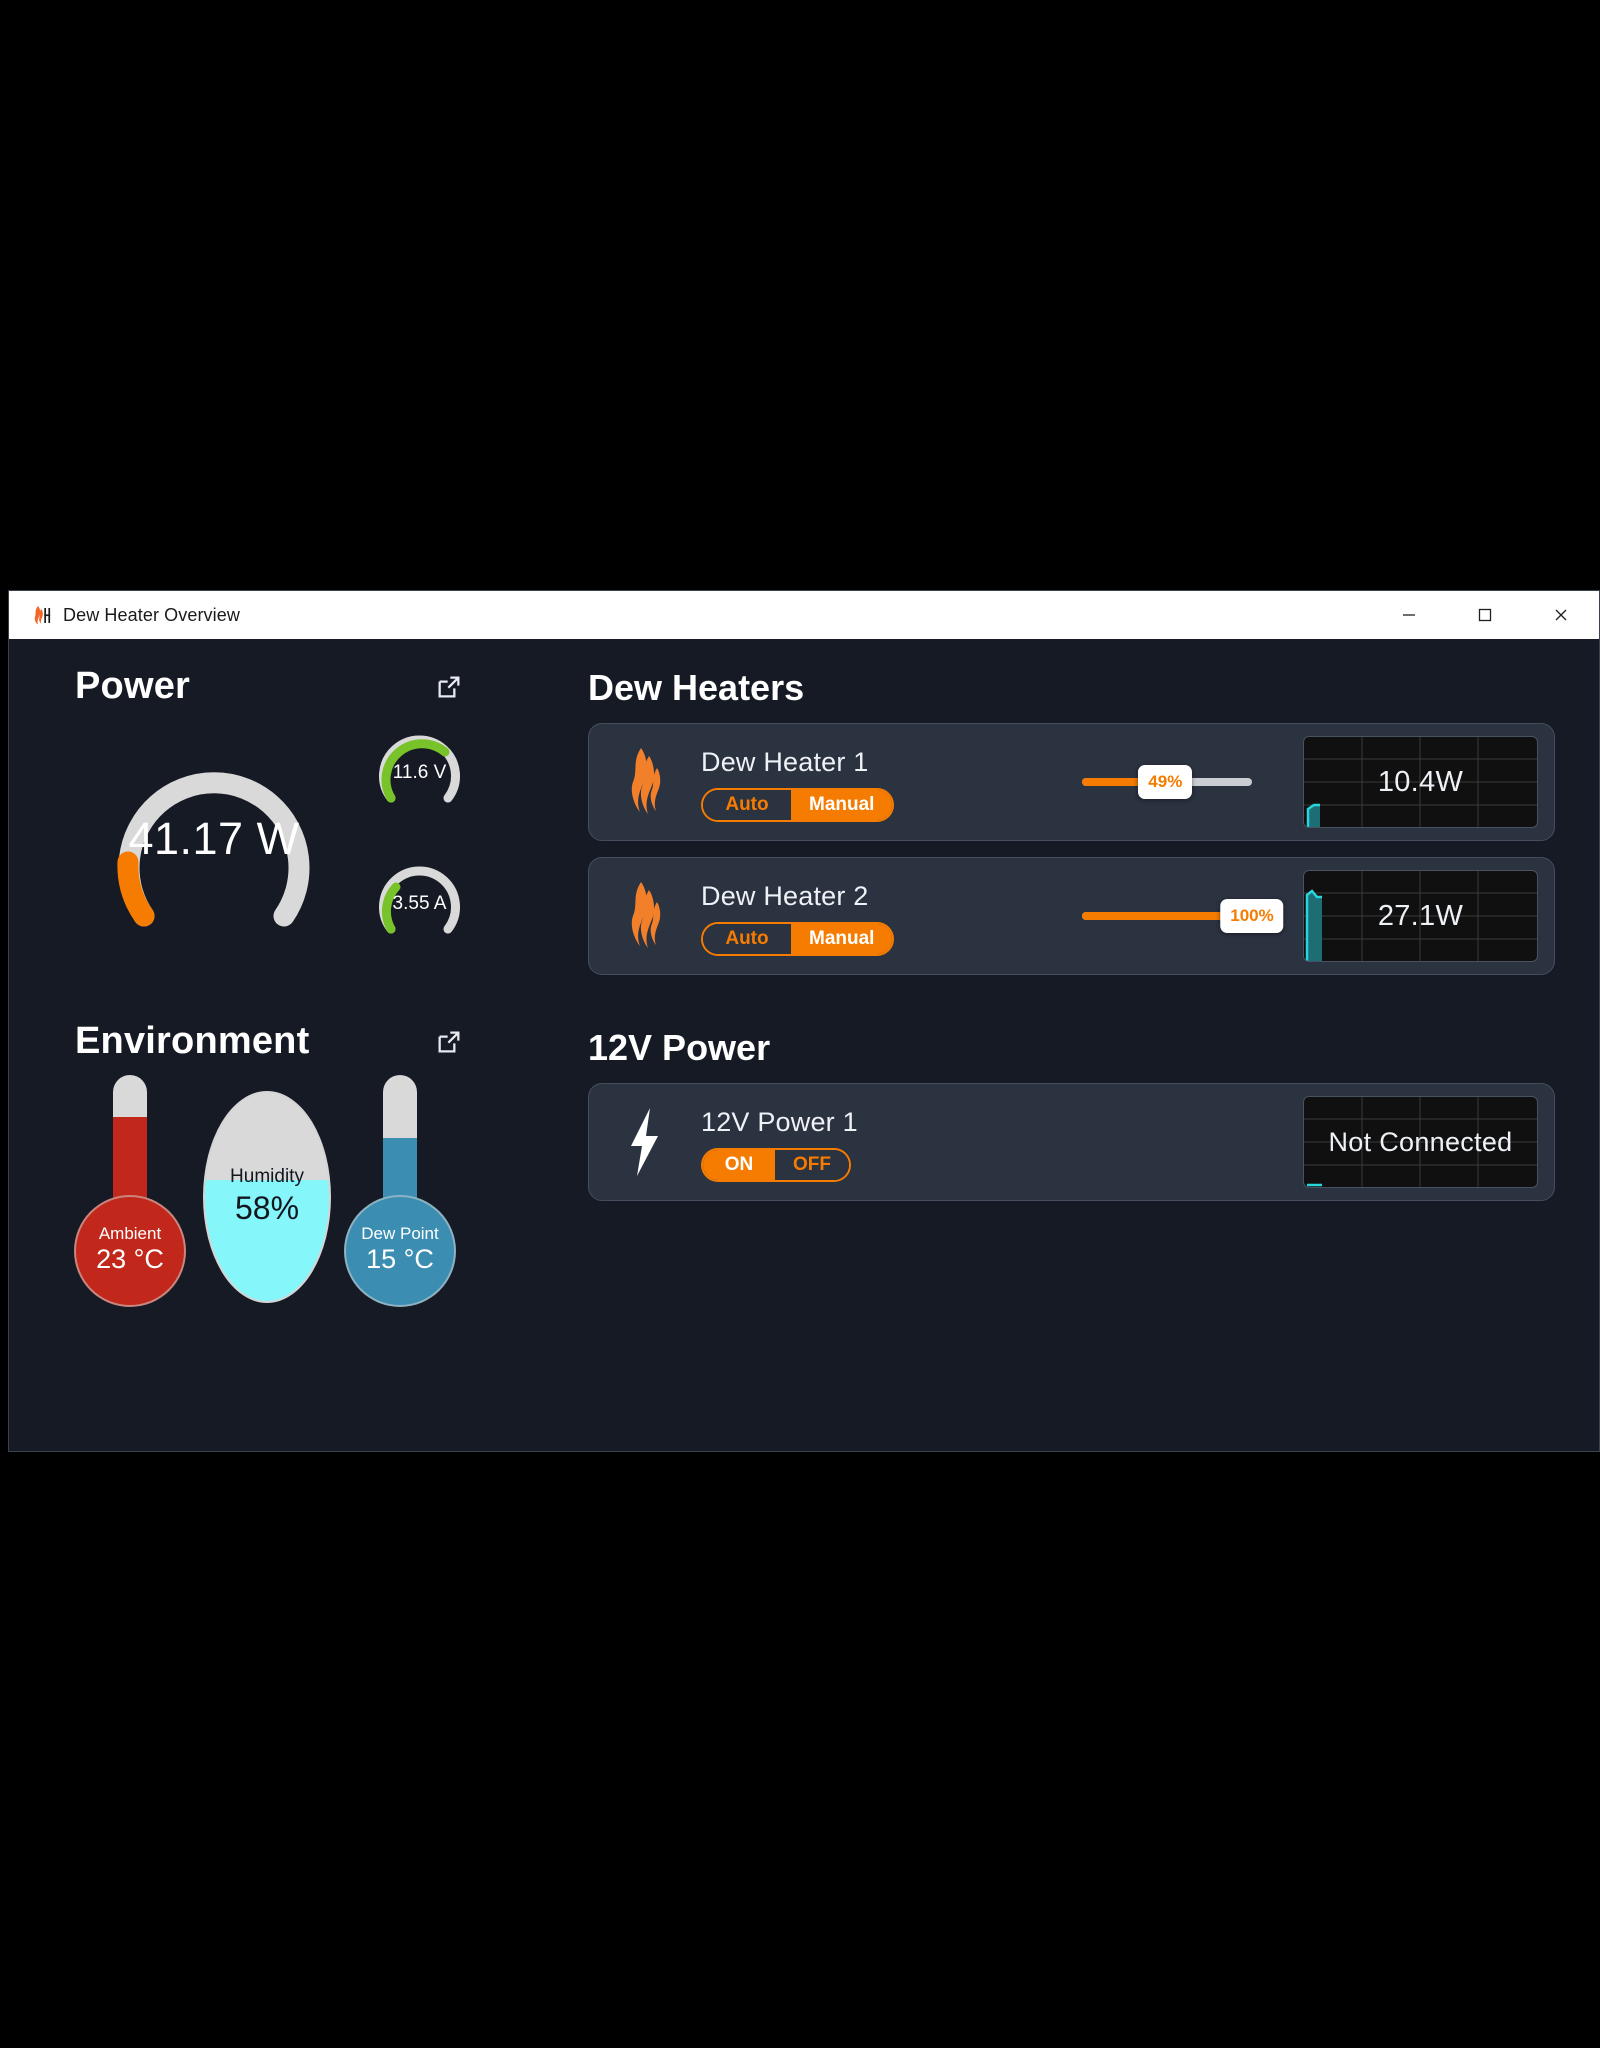 The height and width of the screenshot is (2048, 1600). What do you see at coordinates (779, 1121) in the screenshot?
I see `device-name: 12V Power 1` at bounding box center [779, 1121].